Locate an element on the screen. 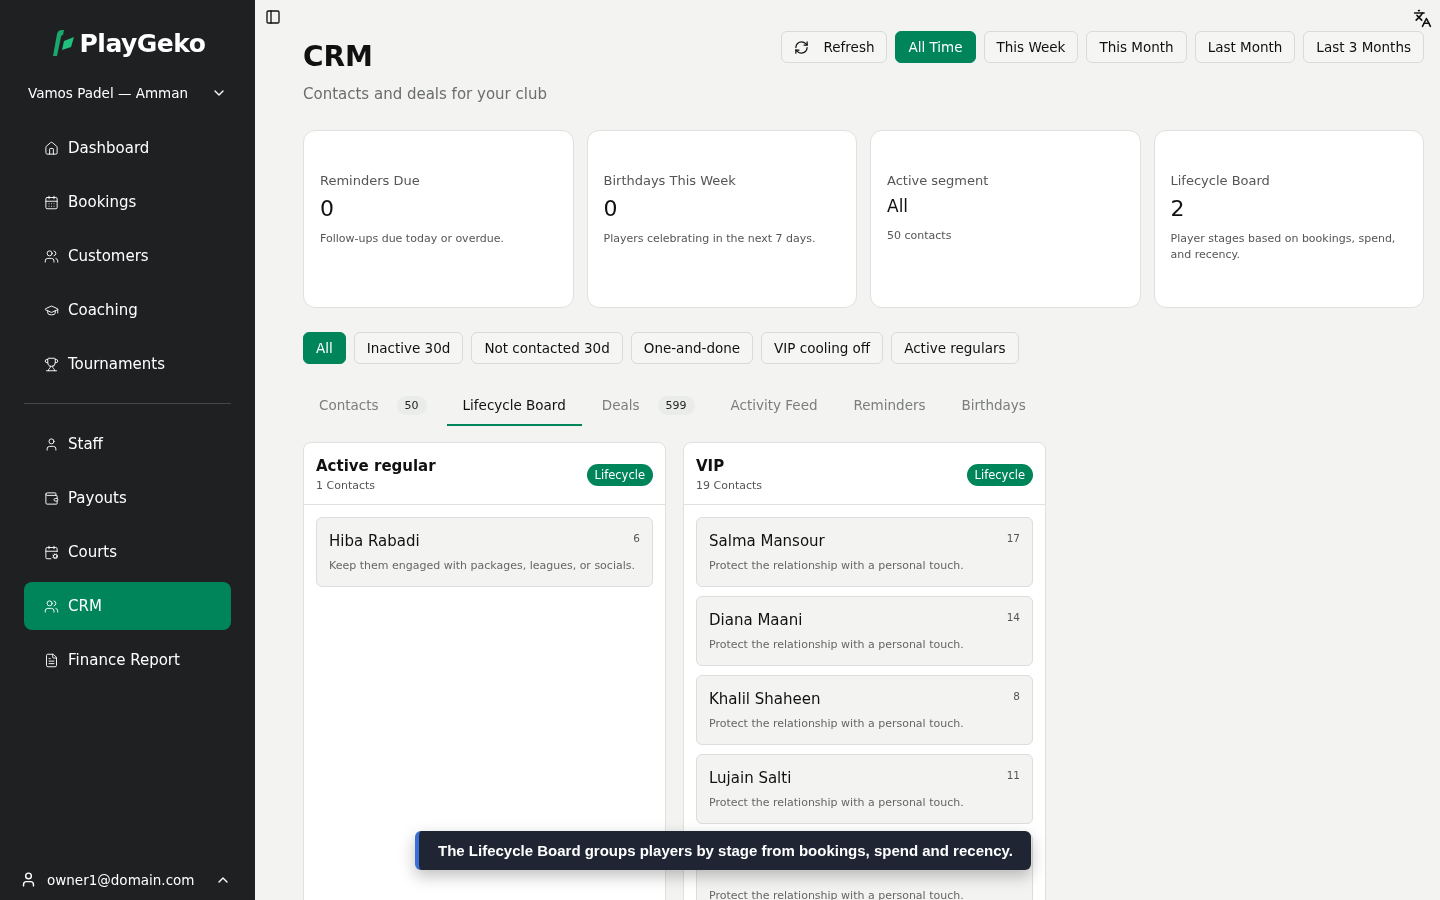  page-subtitle: Contacts and deals for your club is located at coordinates (425, 94).